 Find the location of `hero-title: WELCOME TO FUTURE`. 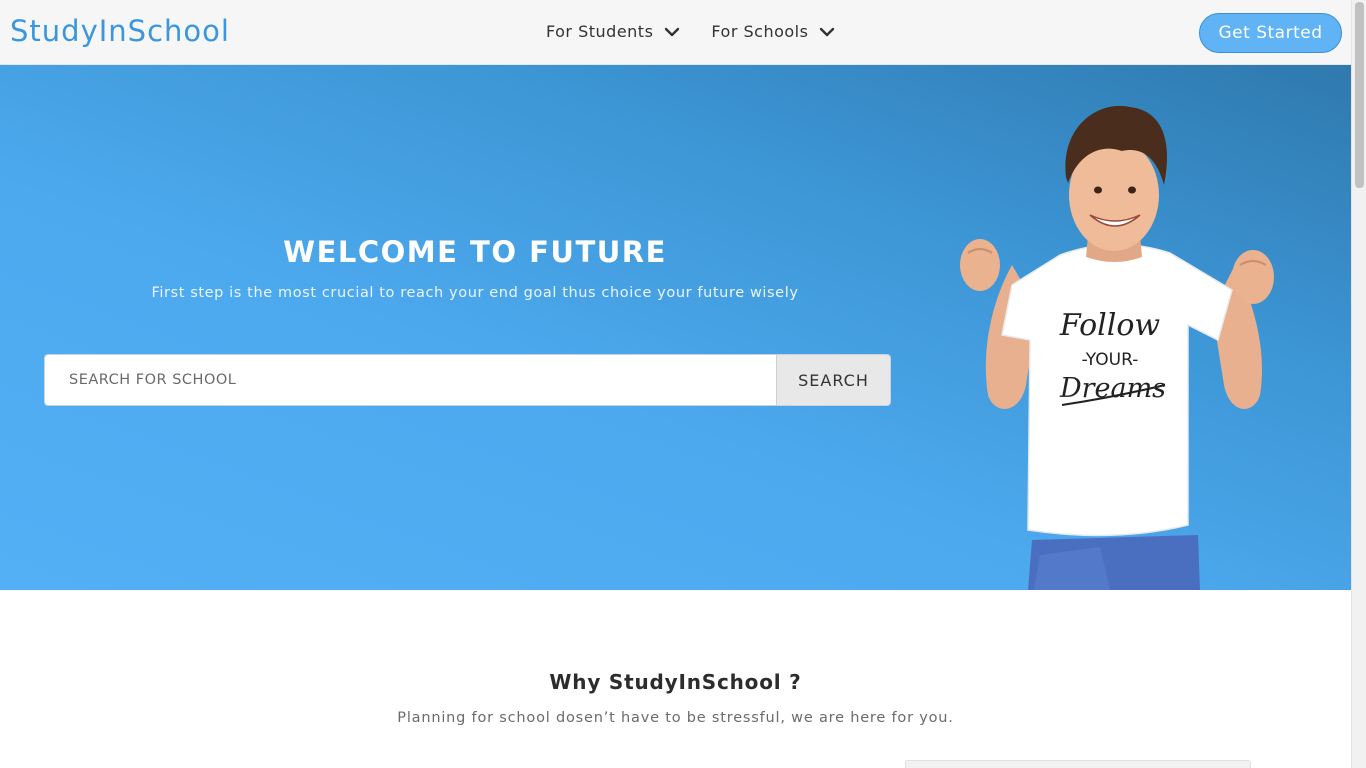

hero-title: WELCOME TO FUTURE is located at coordinates (475, 252).